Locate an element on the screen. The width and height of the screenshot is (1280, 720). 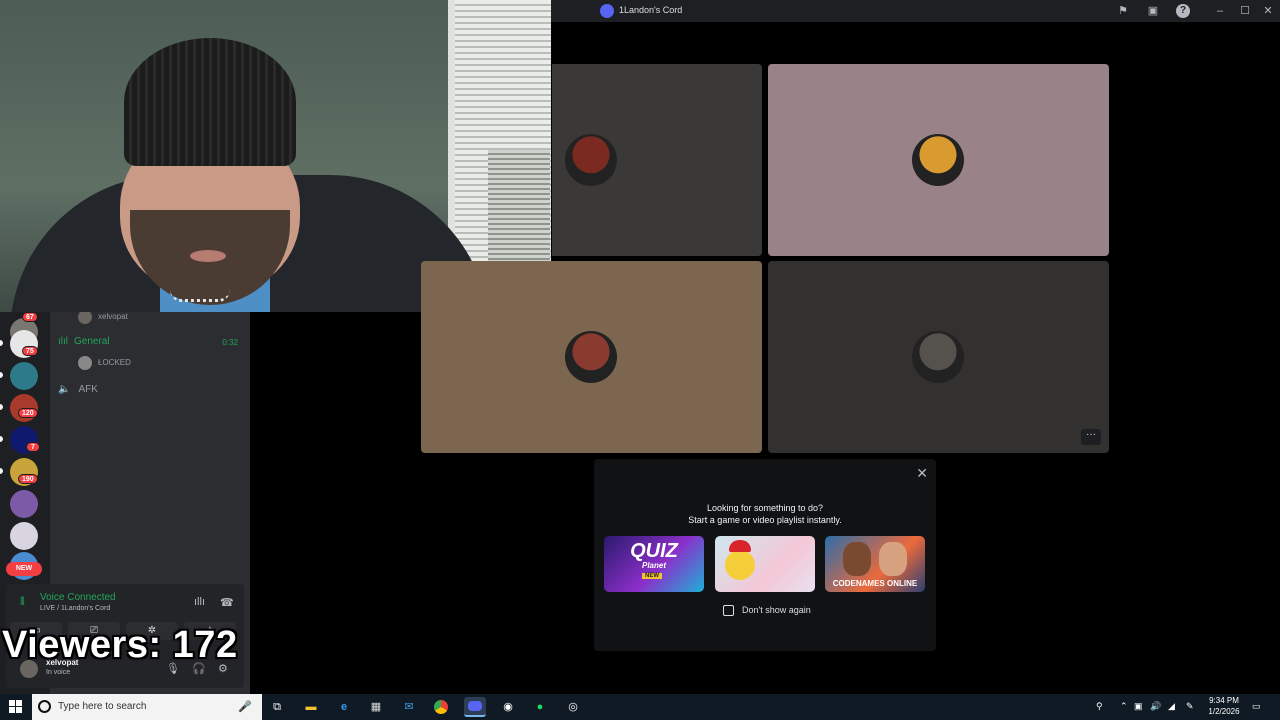
channel-afk: 🔈 AFK is located at coordinates (78, 389).